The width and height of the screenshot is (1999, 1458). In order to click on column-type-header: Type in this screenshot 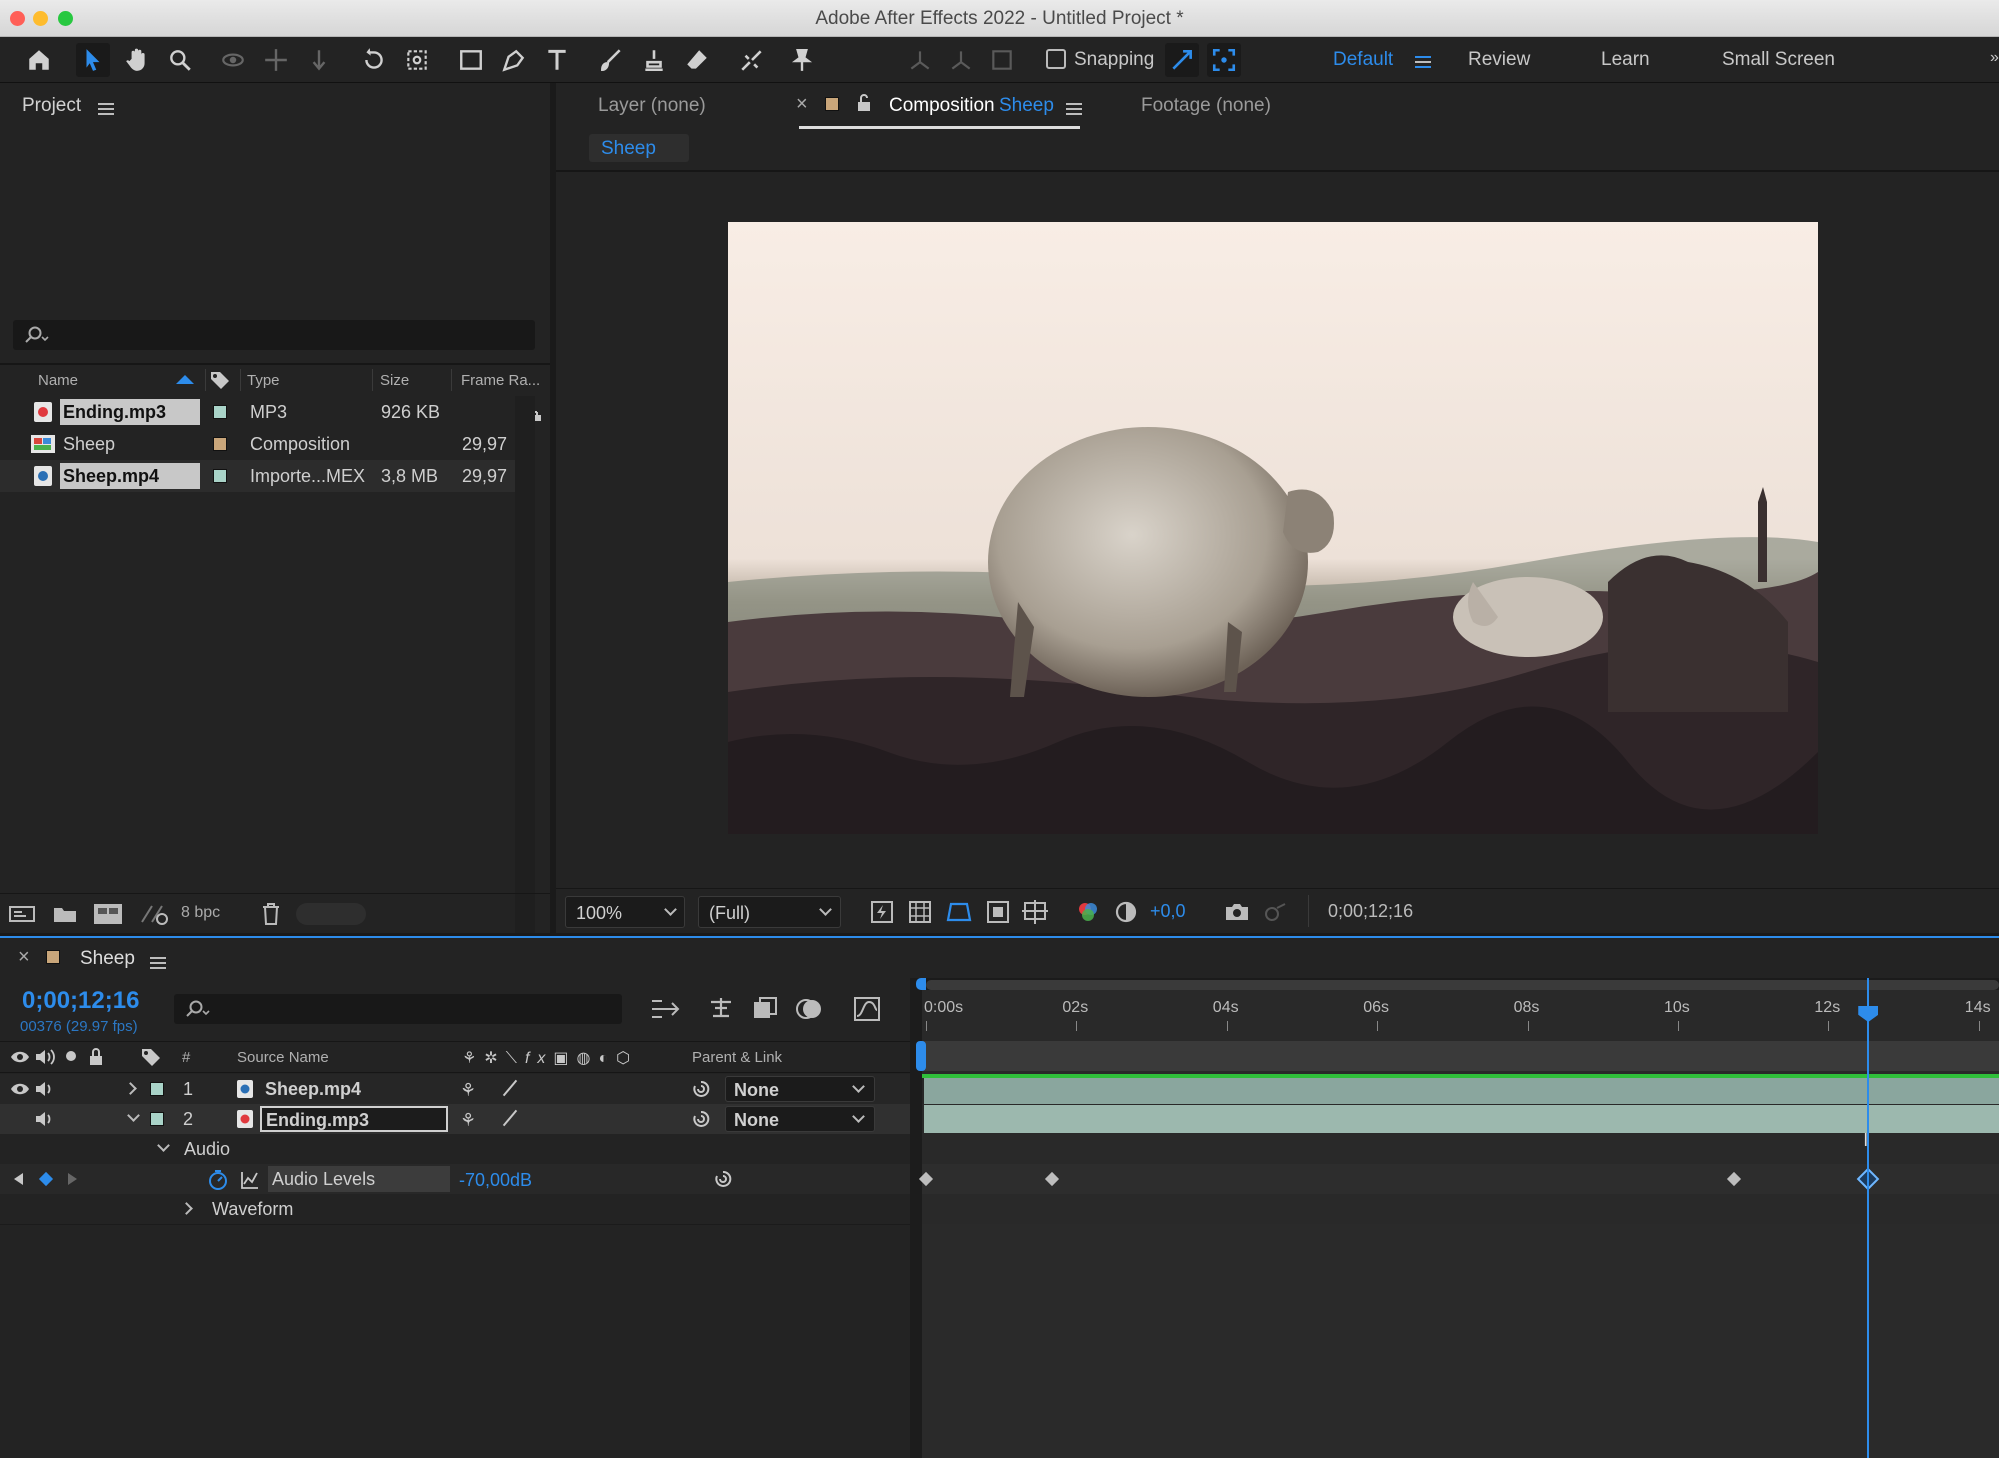, I will do `click(263, 380)`.